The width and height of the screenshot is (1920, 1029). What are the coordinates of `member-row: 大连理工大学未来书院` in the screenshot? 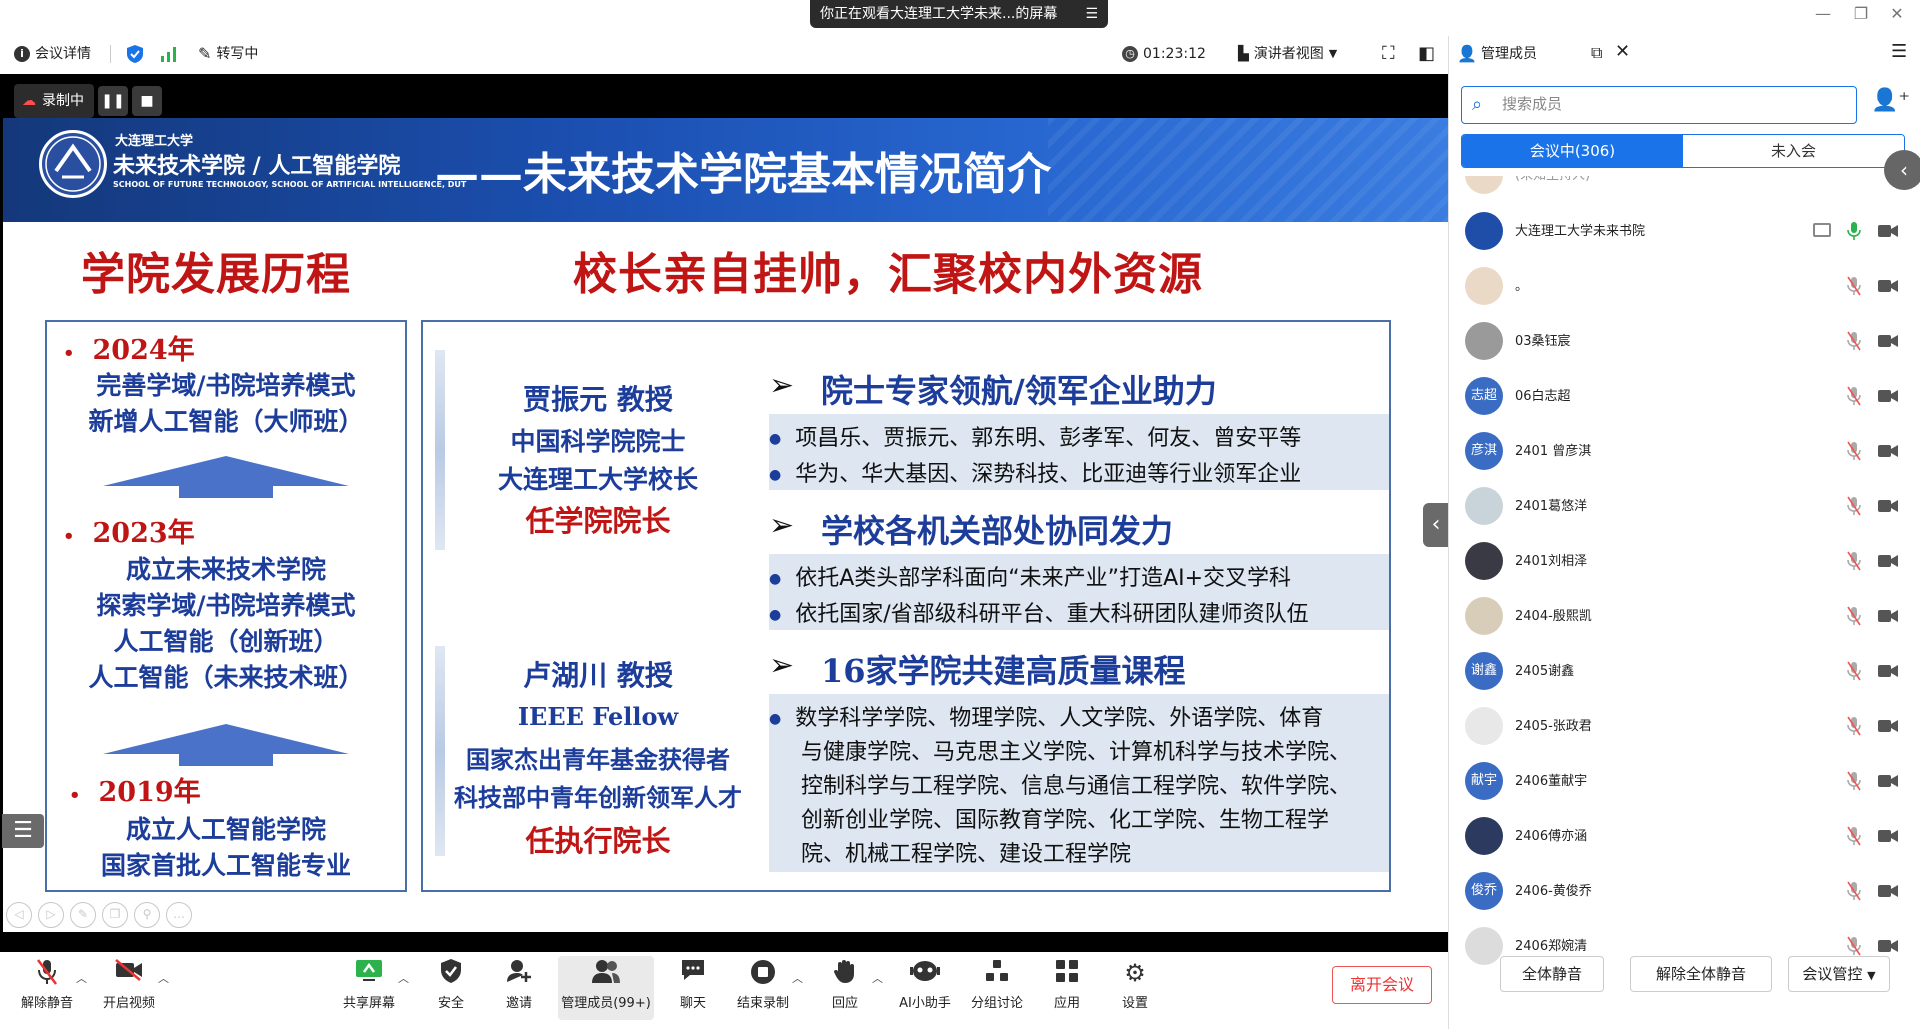 It's located at (1684, 231).